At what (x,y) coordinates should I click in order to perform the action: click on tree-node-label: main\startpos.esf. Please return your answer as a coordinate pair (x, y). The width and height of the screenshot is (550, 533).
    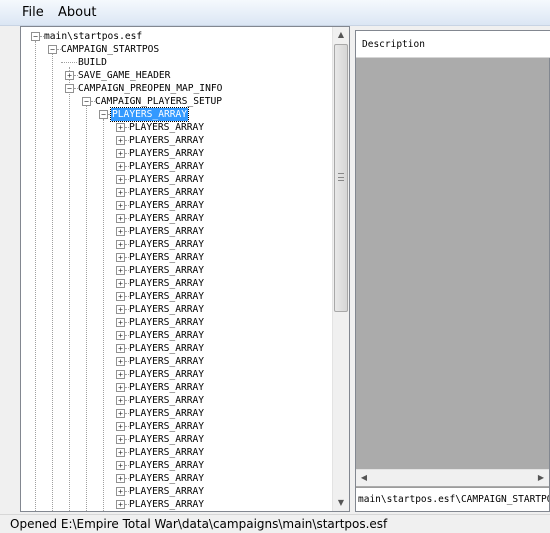
    Looking at the image, I should click on (93, 36).